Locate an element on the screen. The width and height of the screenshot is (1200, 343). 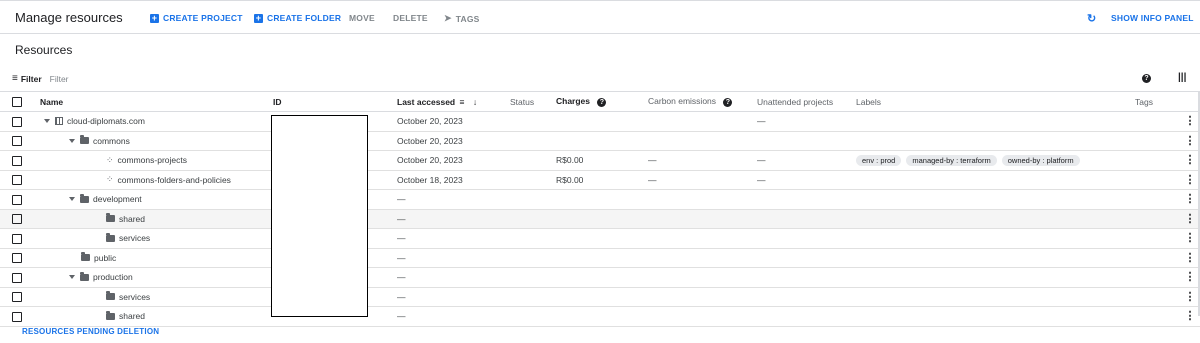
name-cell: shared is located at coordinates (156, 316).